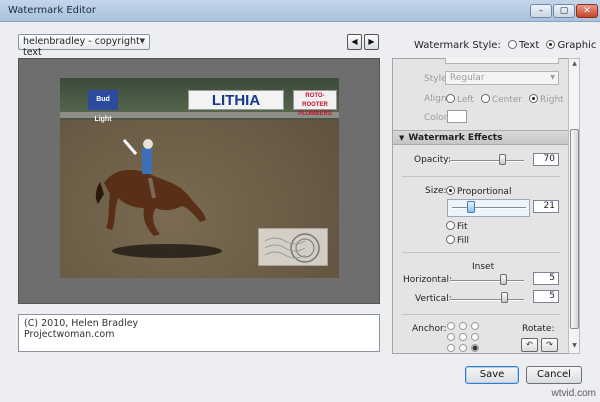 The image size is (600, 402). What do you see at coordinates (533, 98) in the screenshot?
I see `align-right-radio` at bounding box center [533, 98].